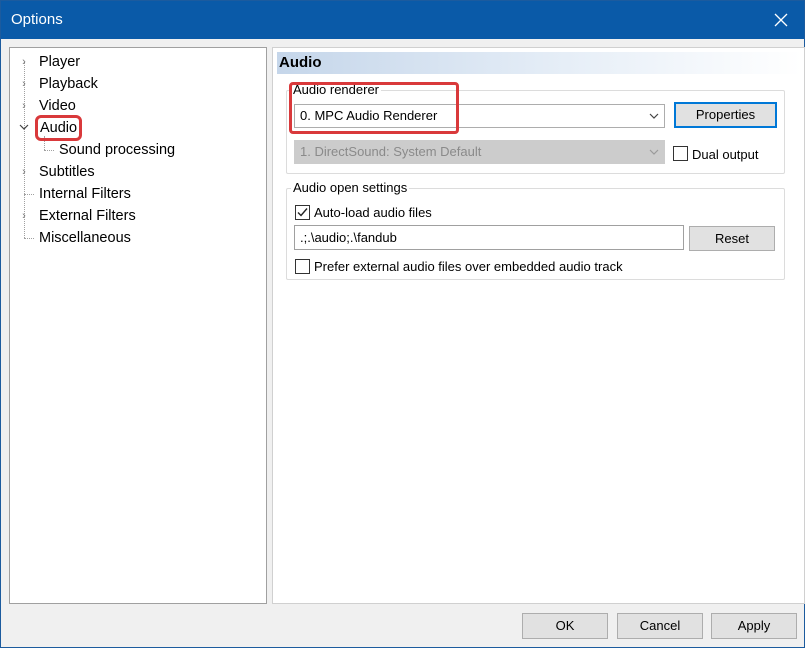 Image resolution: width=805 pixels, height=648 pixels. Describe the element at coordinates (373, 212) in the screenshot. I see `autoload-audio-label: Auto-load audio files` at that location.